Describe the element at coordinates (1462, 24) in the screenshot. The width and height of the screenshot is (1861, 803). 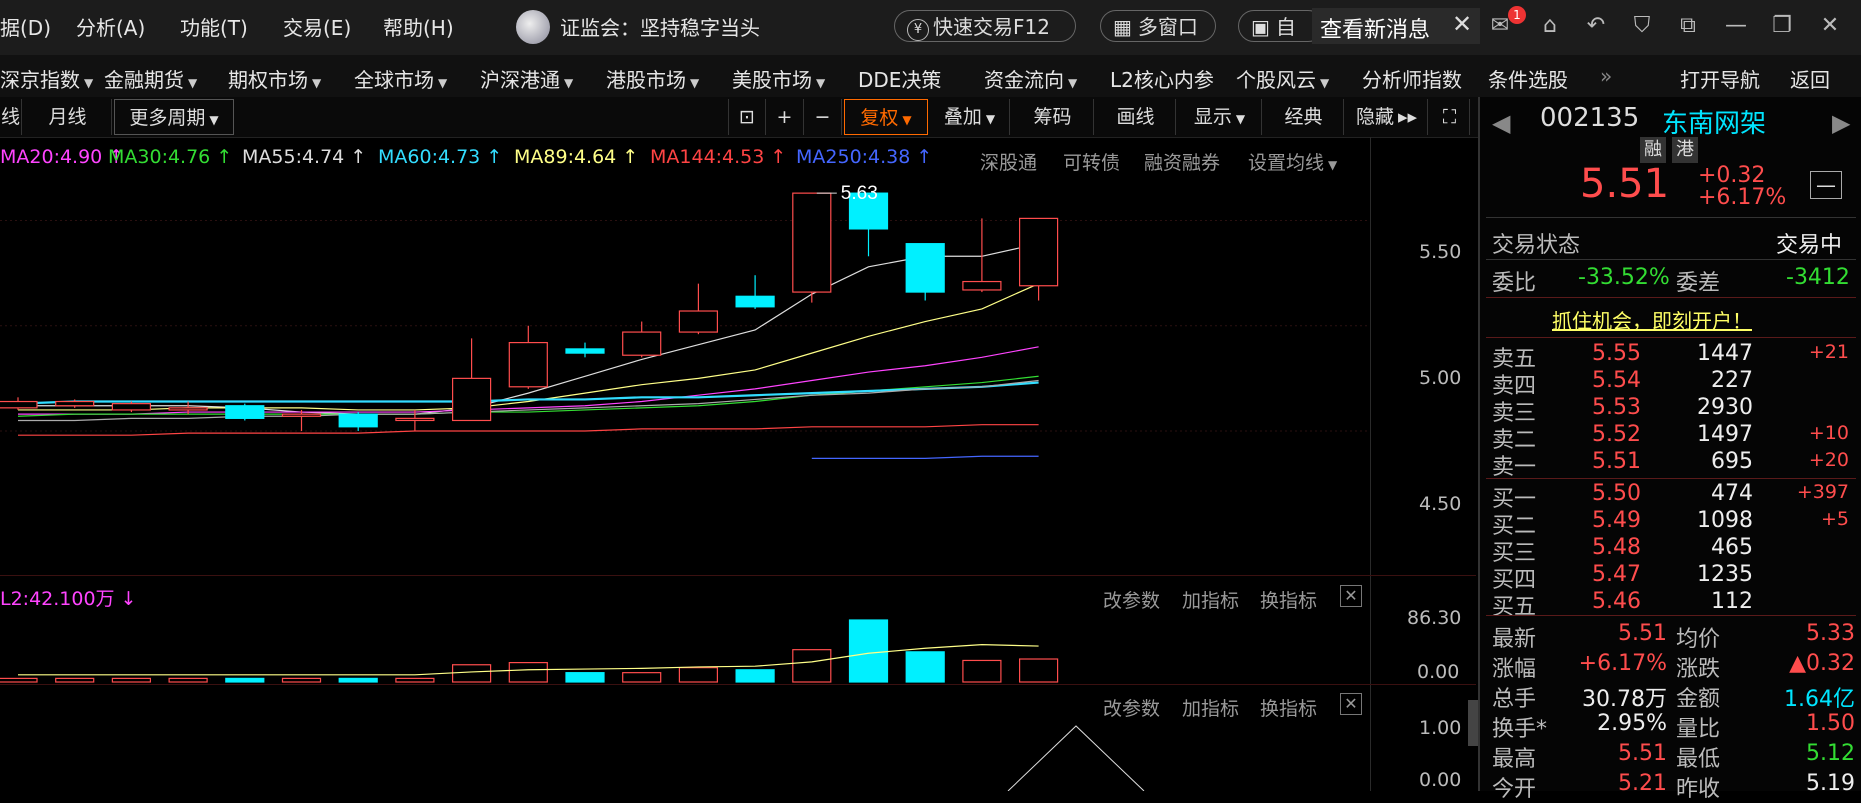
I see `close-icon: ✕` at that location.